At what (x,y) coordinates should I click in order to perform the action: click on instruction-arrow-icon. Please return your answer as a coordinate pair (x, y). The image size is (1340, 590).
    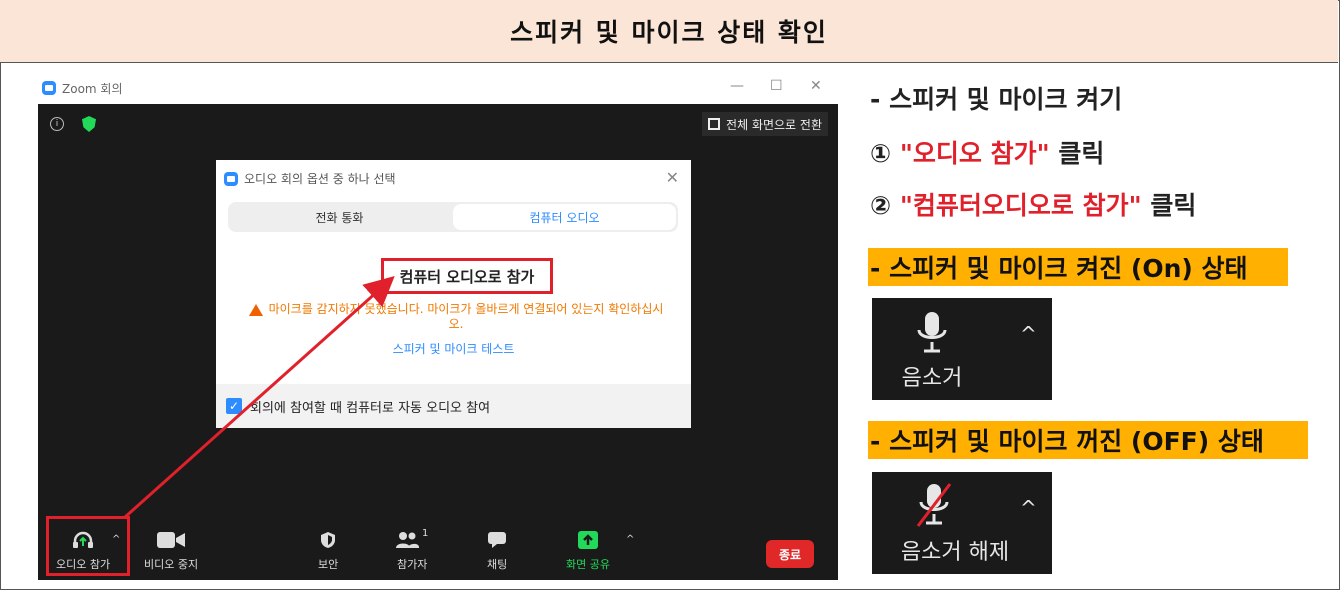
    Looking at the image, I should click on (259, 398).